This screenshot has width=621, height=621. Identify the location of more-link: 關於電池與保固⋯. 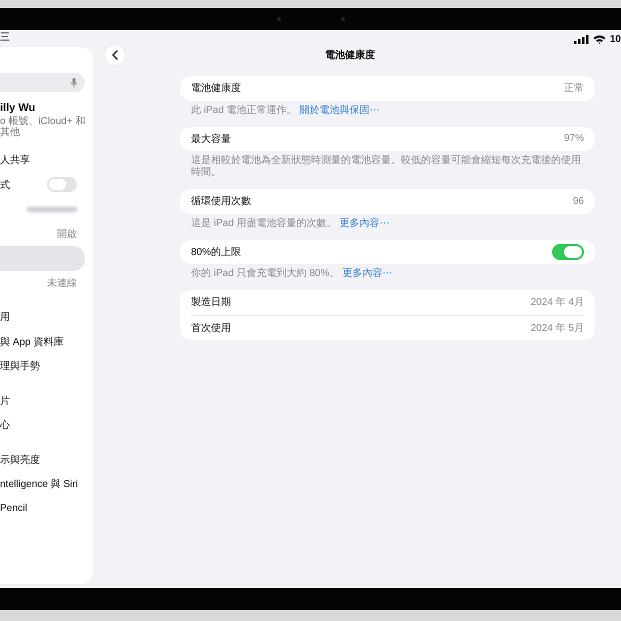
(340, 110).